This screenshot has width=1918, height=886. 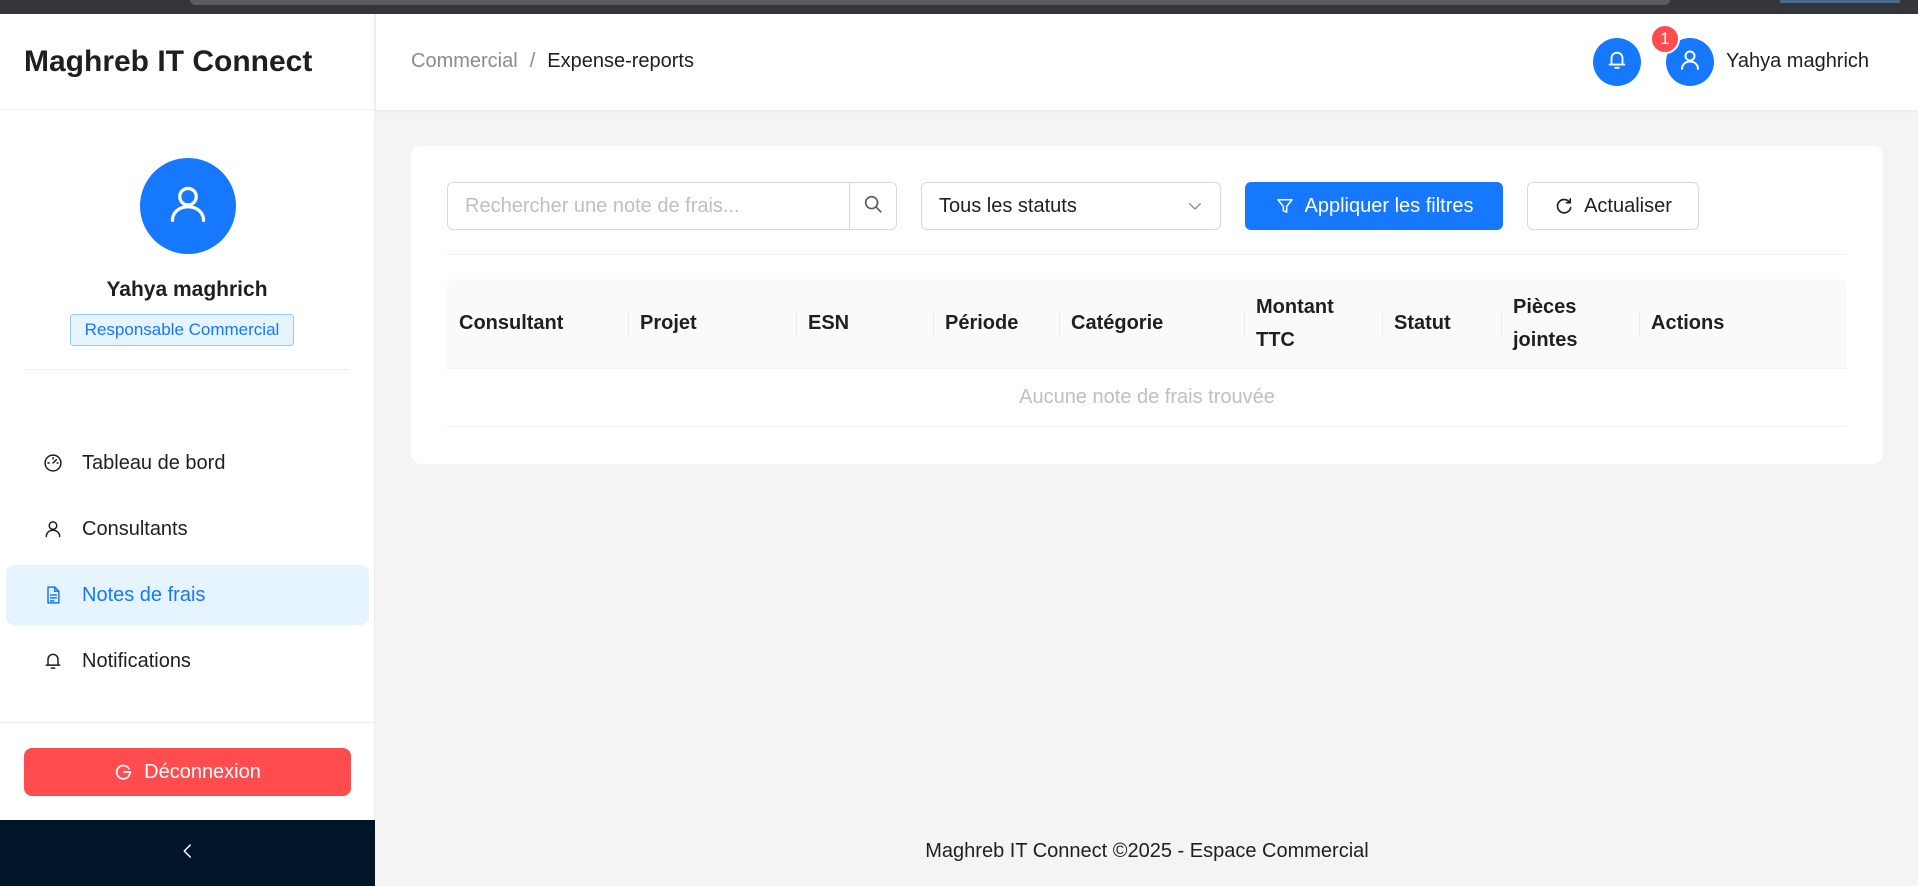 I want to click on breadcrumb-item-commercial: Commercial, so click(x=464, y=61).